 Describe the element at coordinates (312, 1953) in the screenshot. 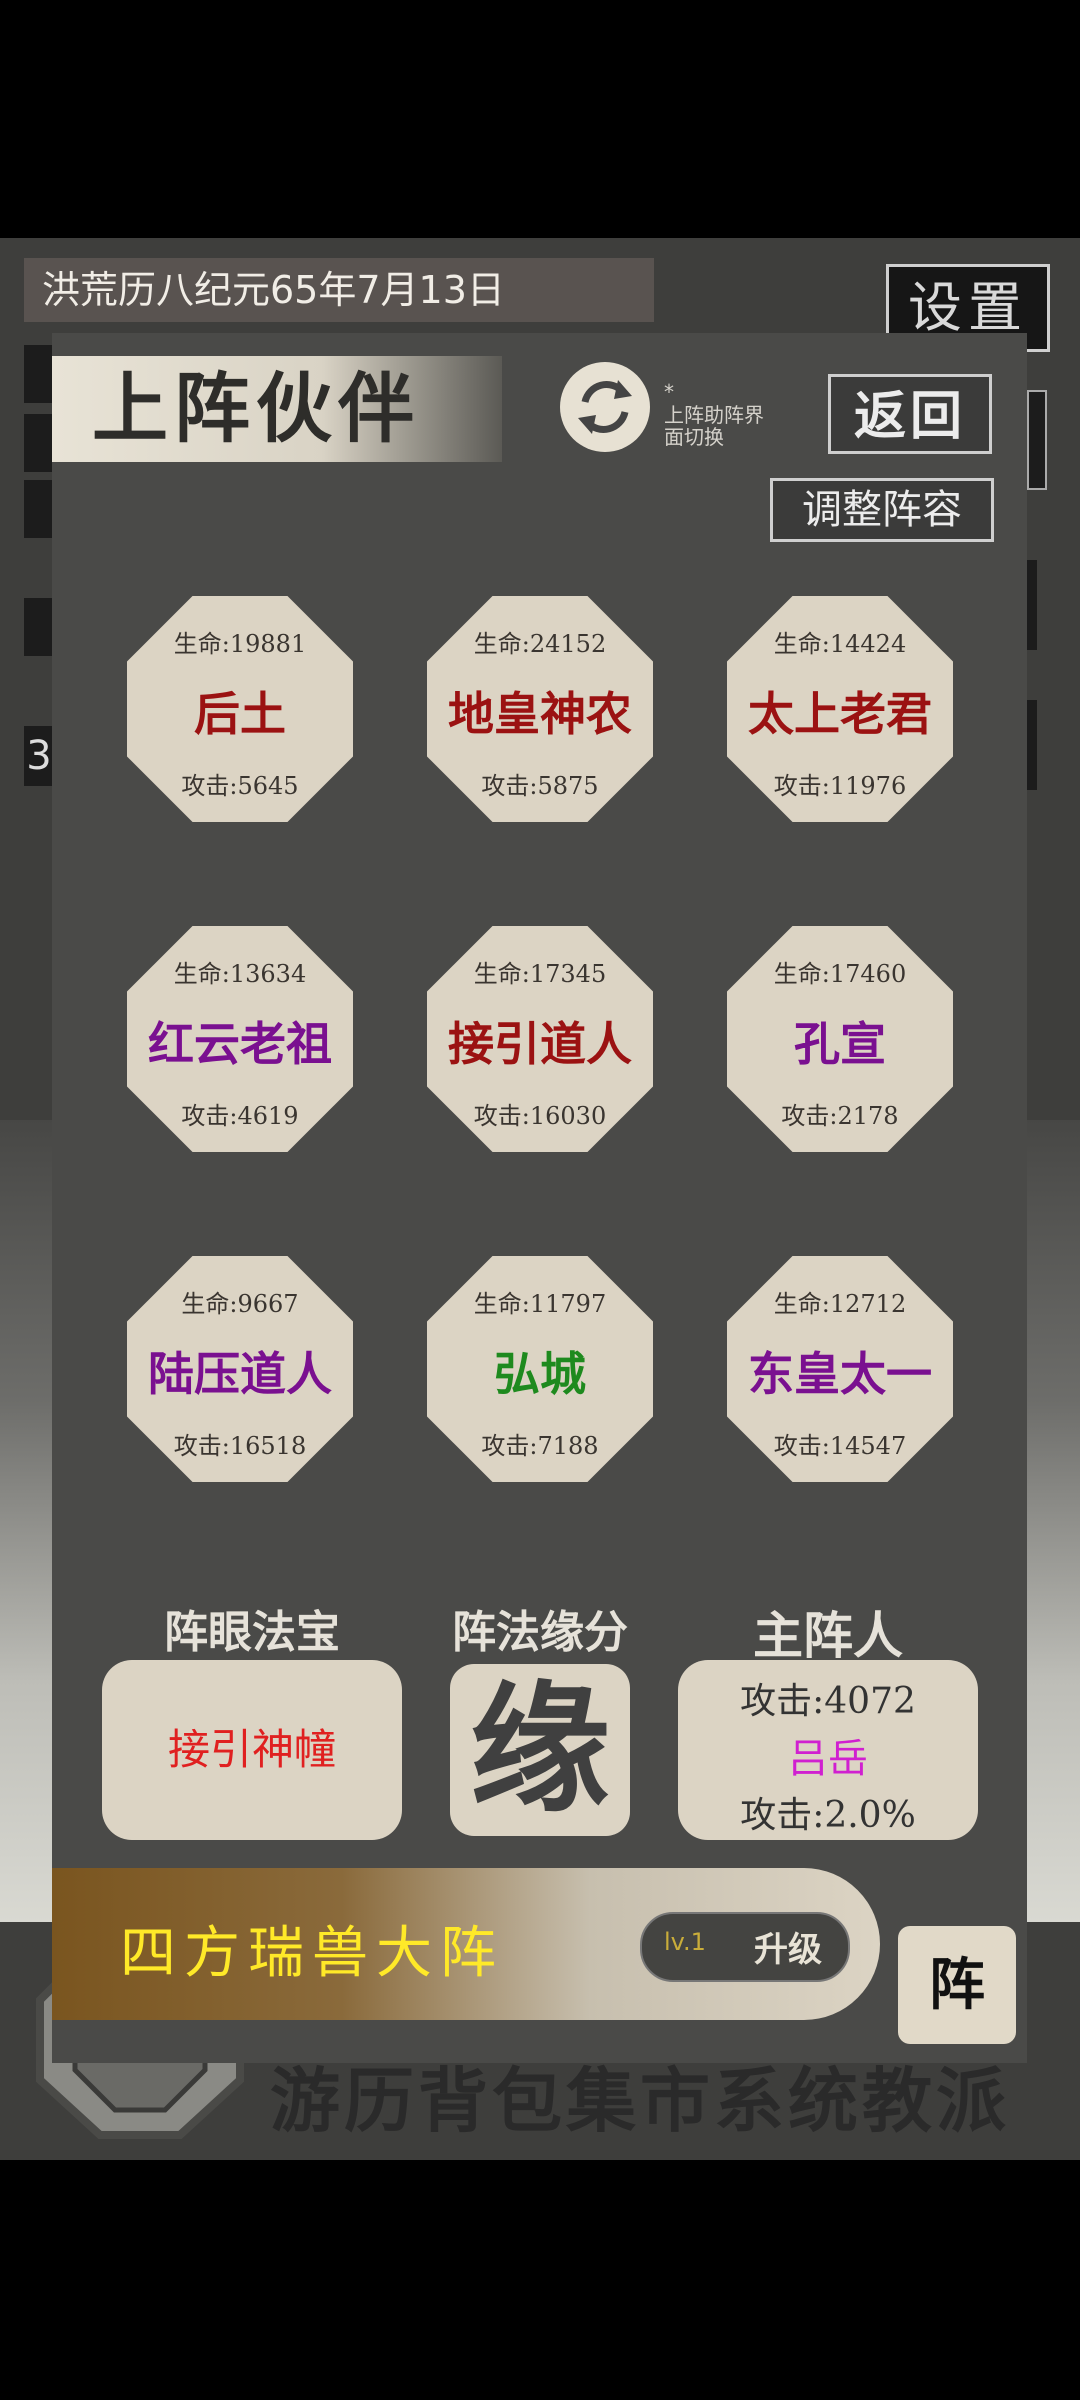

I see `formation-name: 四方瑞兽大阵` at that location.